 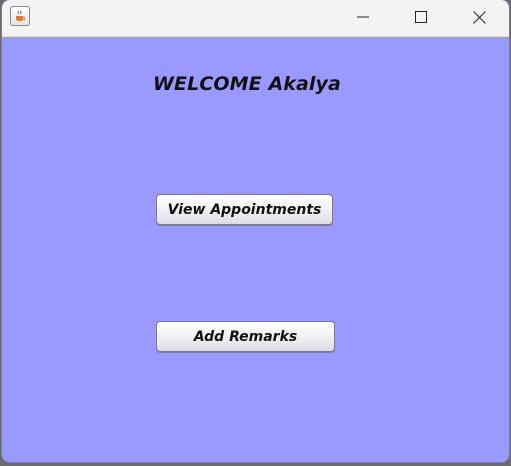 I want to click on welcome-label: WELCOME Akalya, so click(x=247, y=84).